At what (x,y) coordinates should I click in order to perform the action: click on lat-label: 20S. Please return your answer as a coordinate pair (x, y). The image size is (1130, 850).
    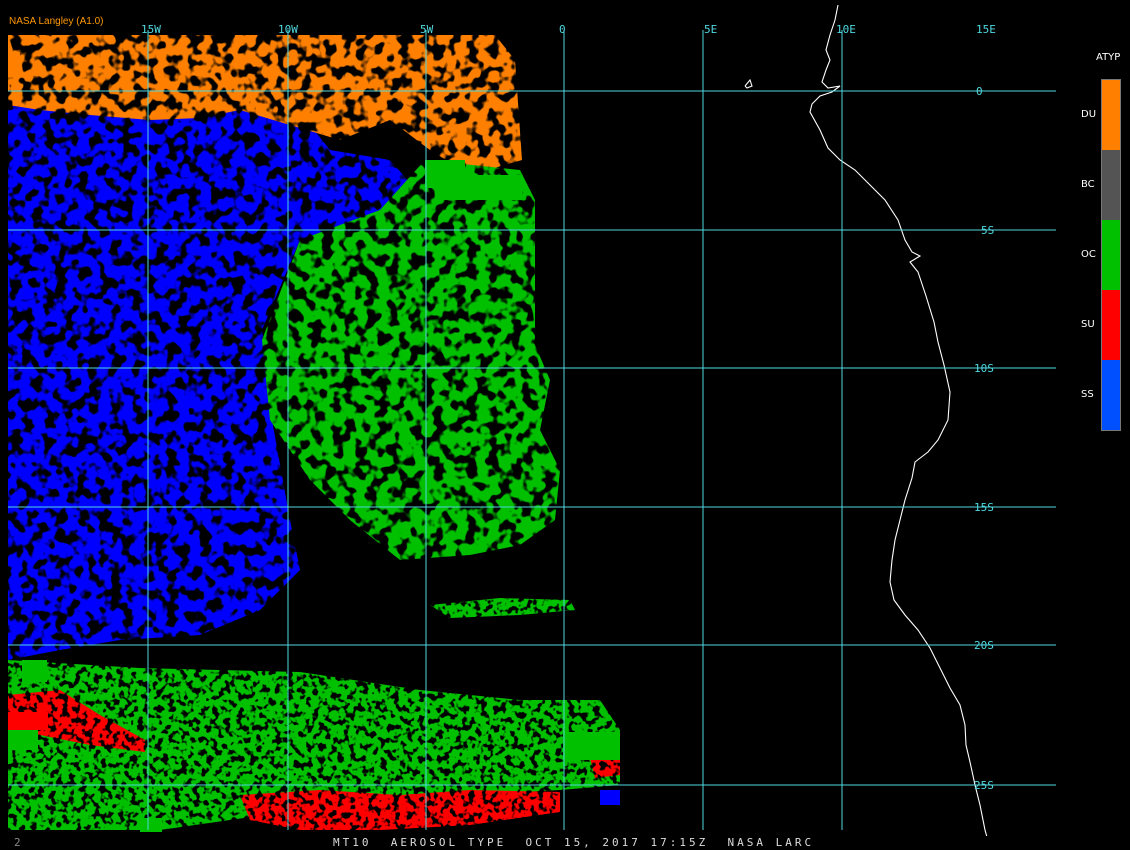
    Looking at the image, I should click on (984, 645).